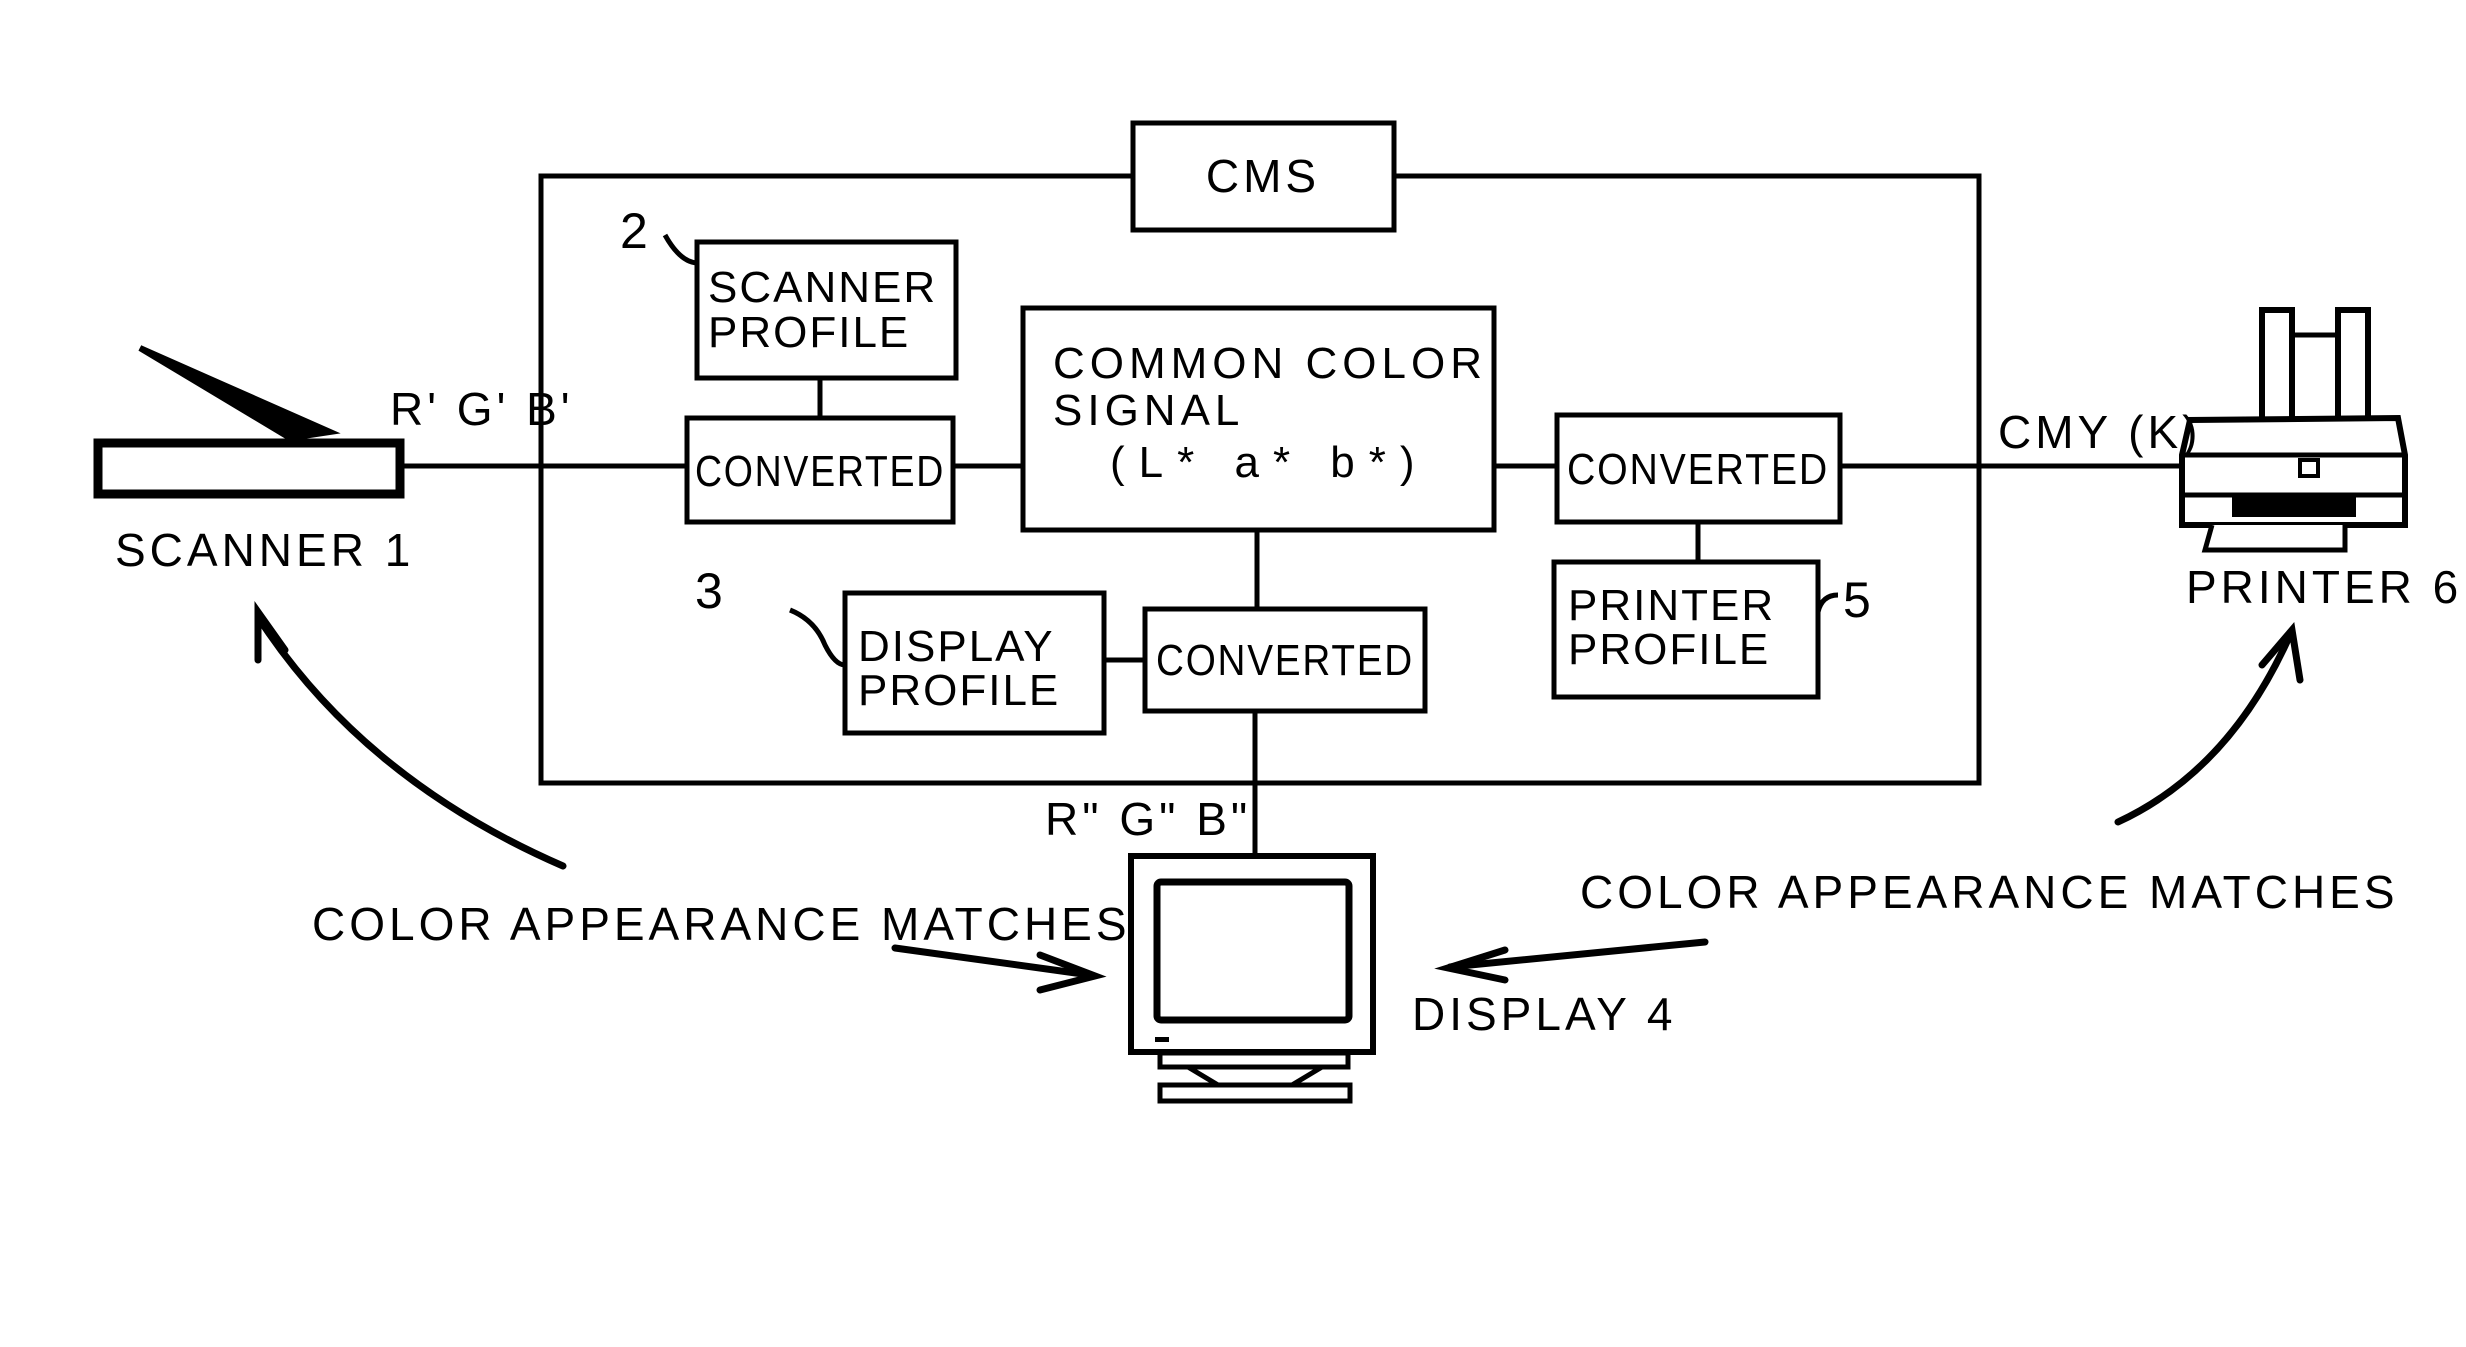  Describe the element at coordinates (249, 422) in the screenshot. I see `scanner-icon` at that location.